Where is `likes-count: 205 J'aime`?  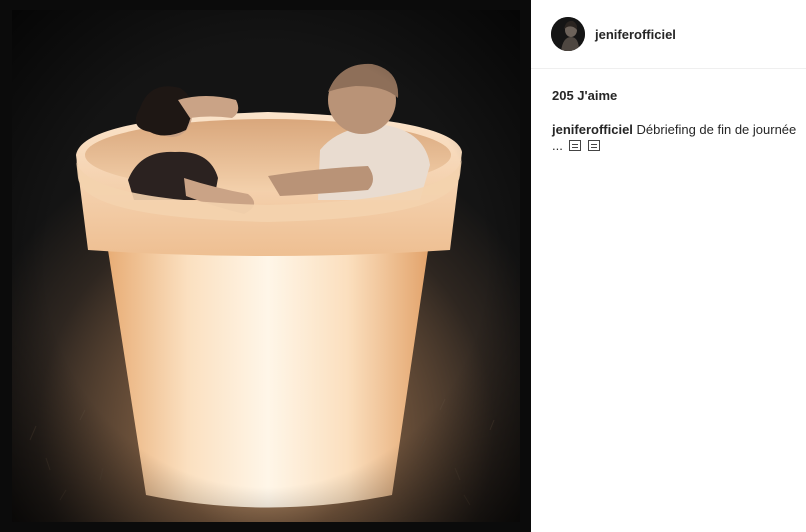 likes-count: 205 J'aime is located at coordinates (584, 95).